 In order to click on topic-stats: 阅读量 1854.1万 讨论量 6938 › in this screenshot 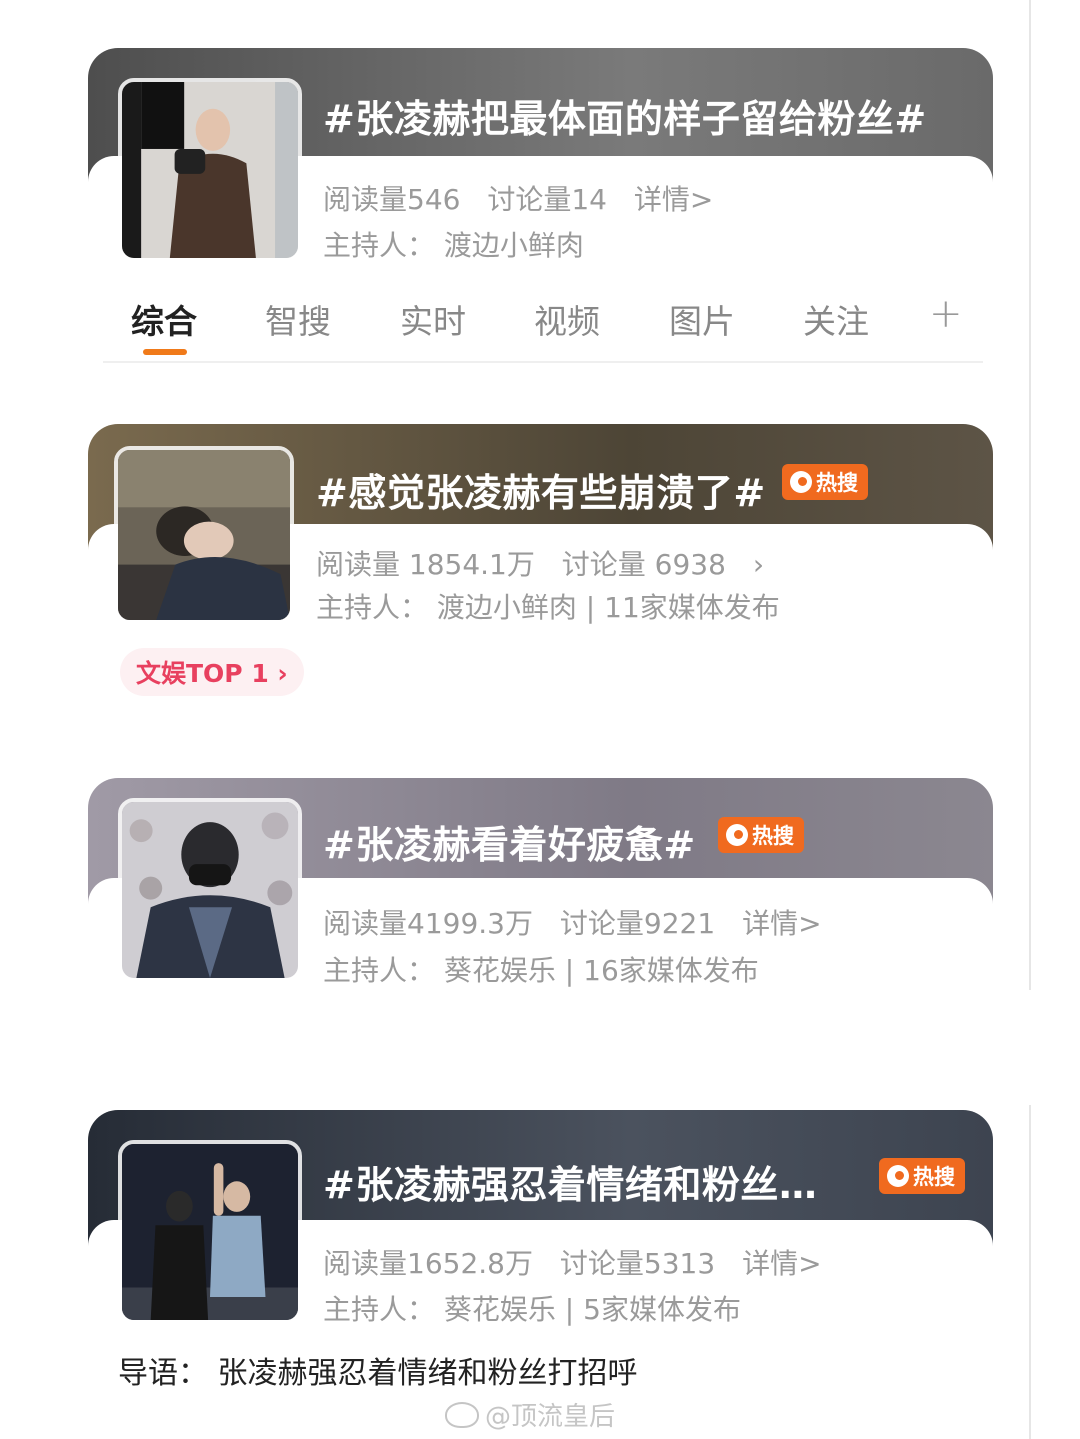, I will do `click(549, 563)`.